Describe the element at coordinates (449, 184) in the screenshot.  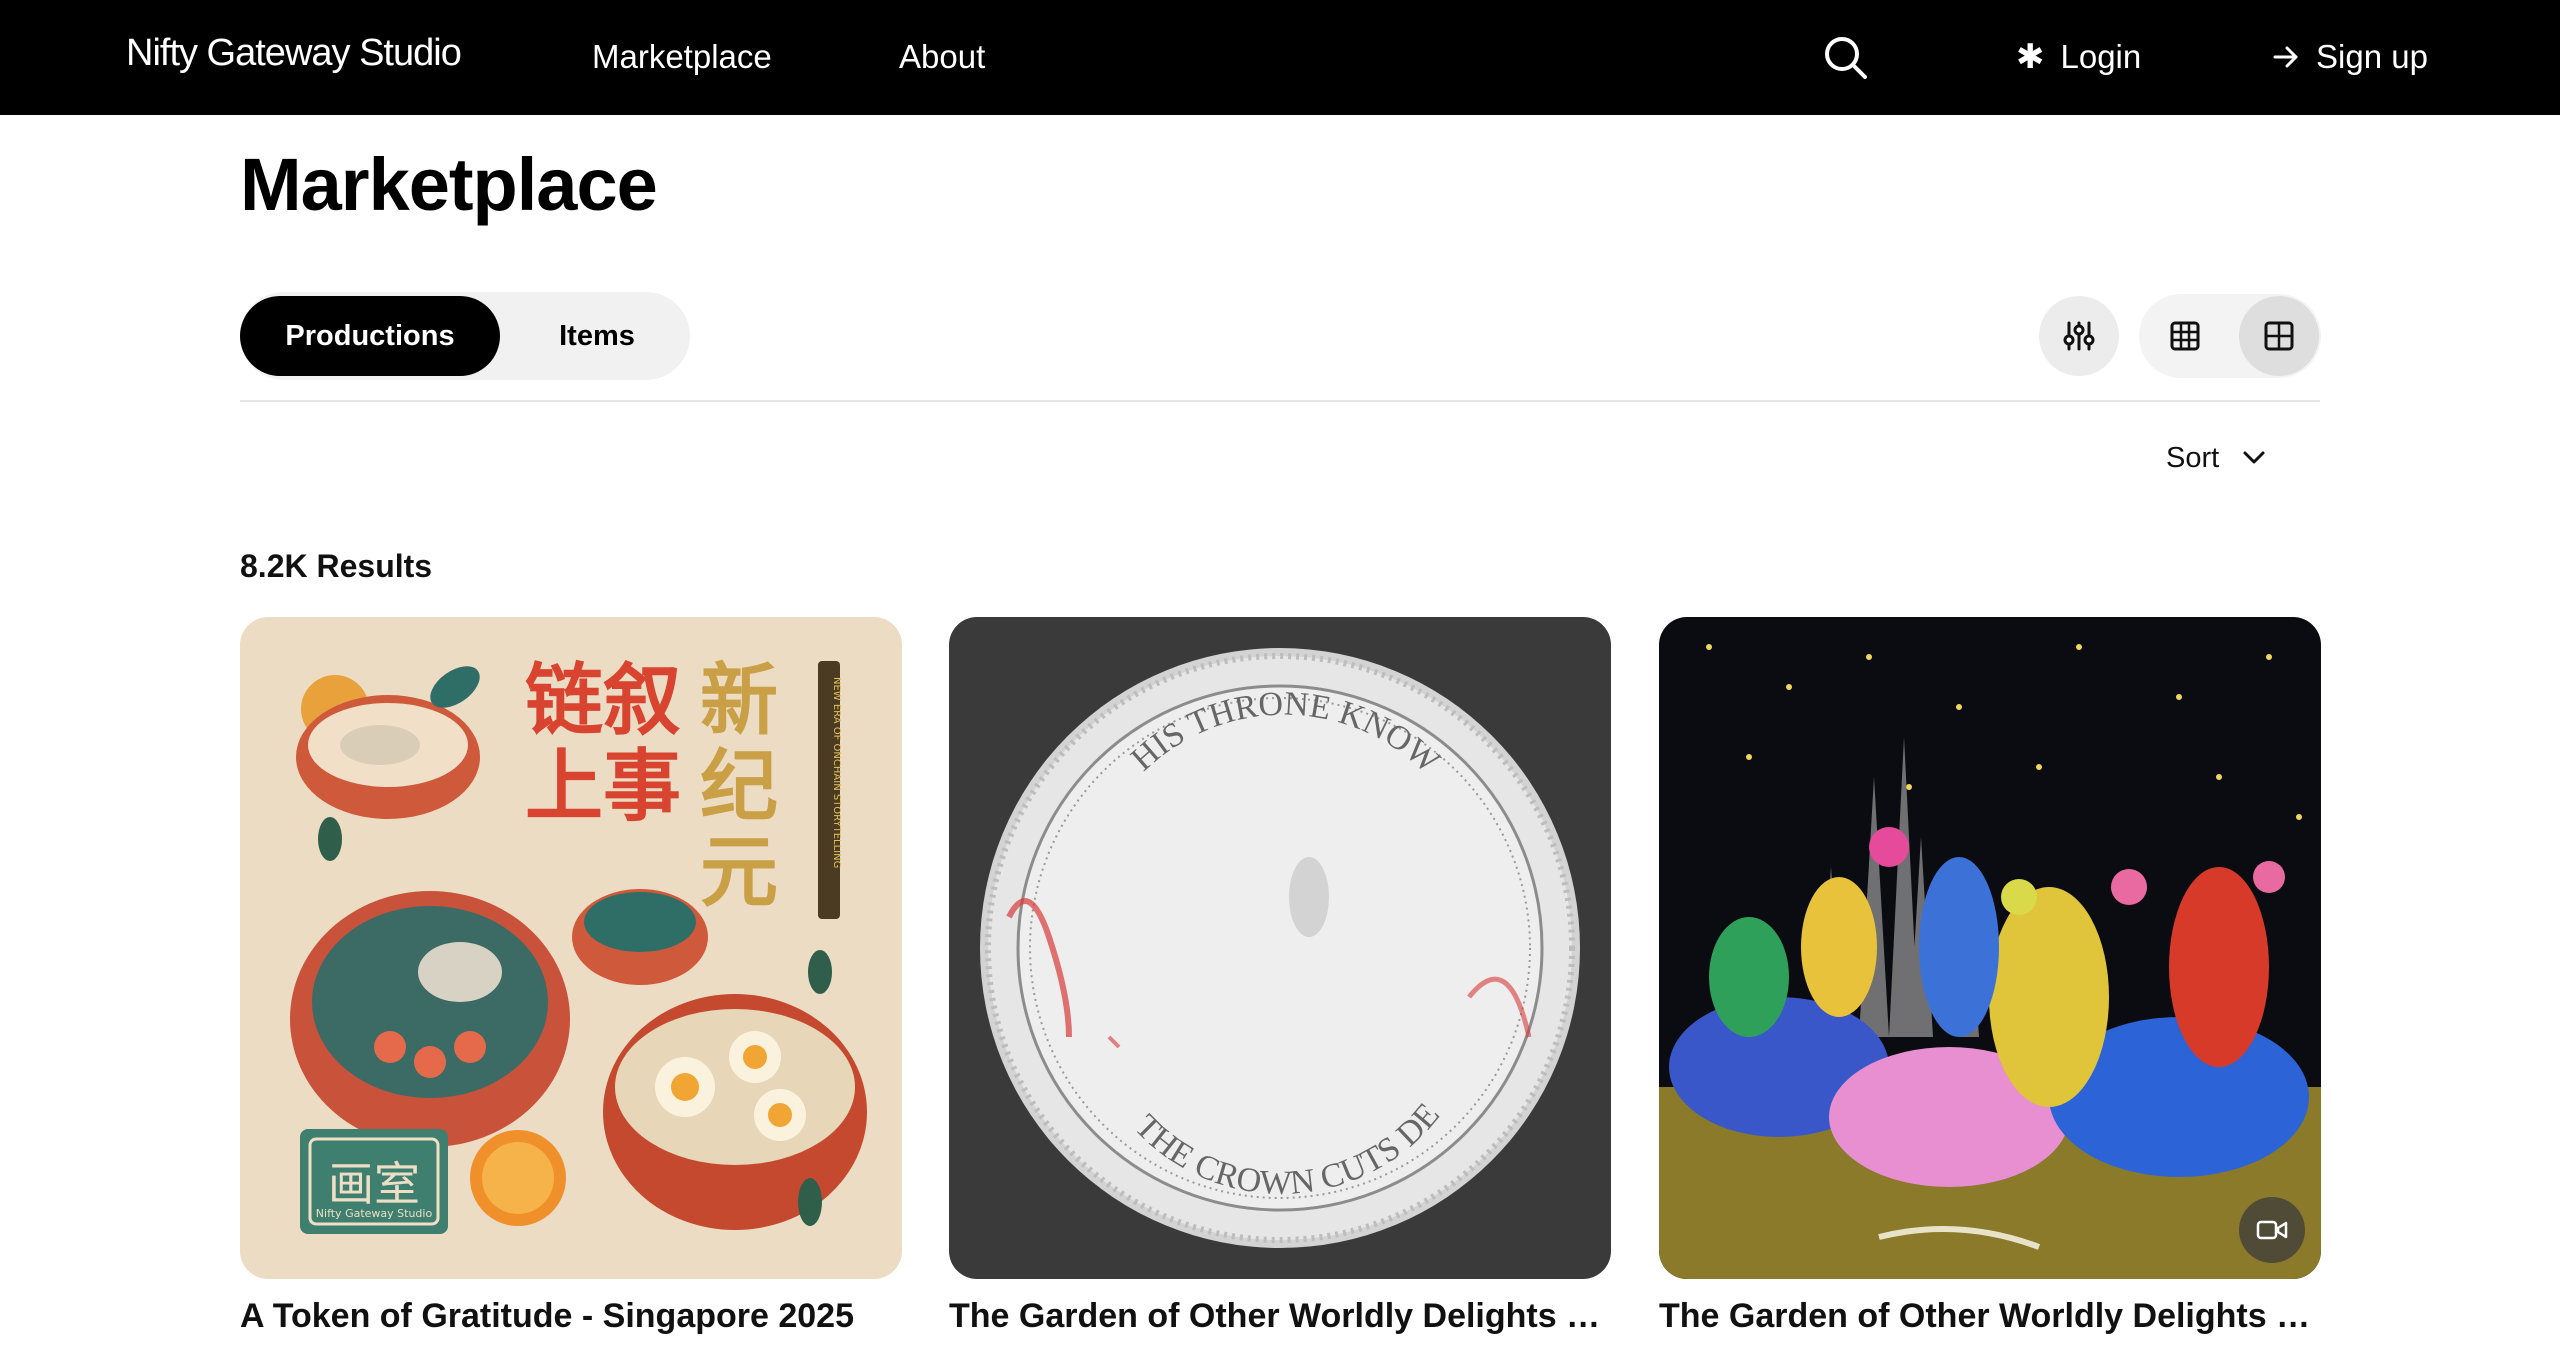
I see `page-title: Marketplace` at that location.